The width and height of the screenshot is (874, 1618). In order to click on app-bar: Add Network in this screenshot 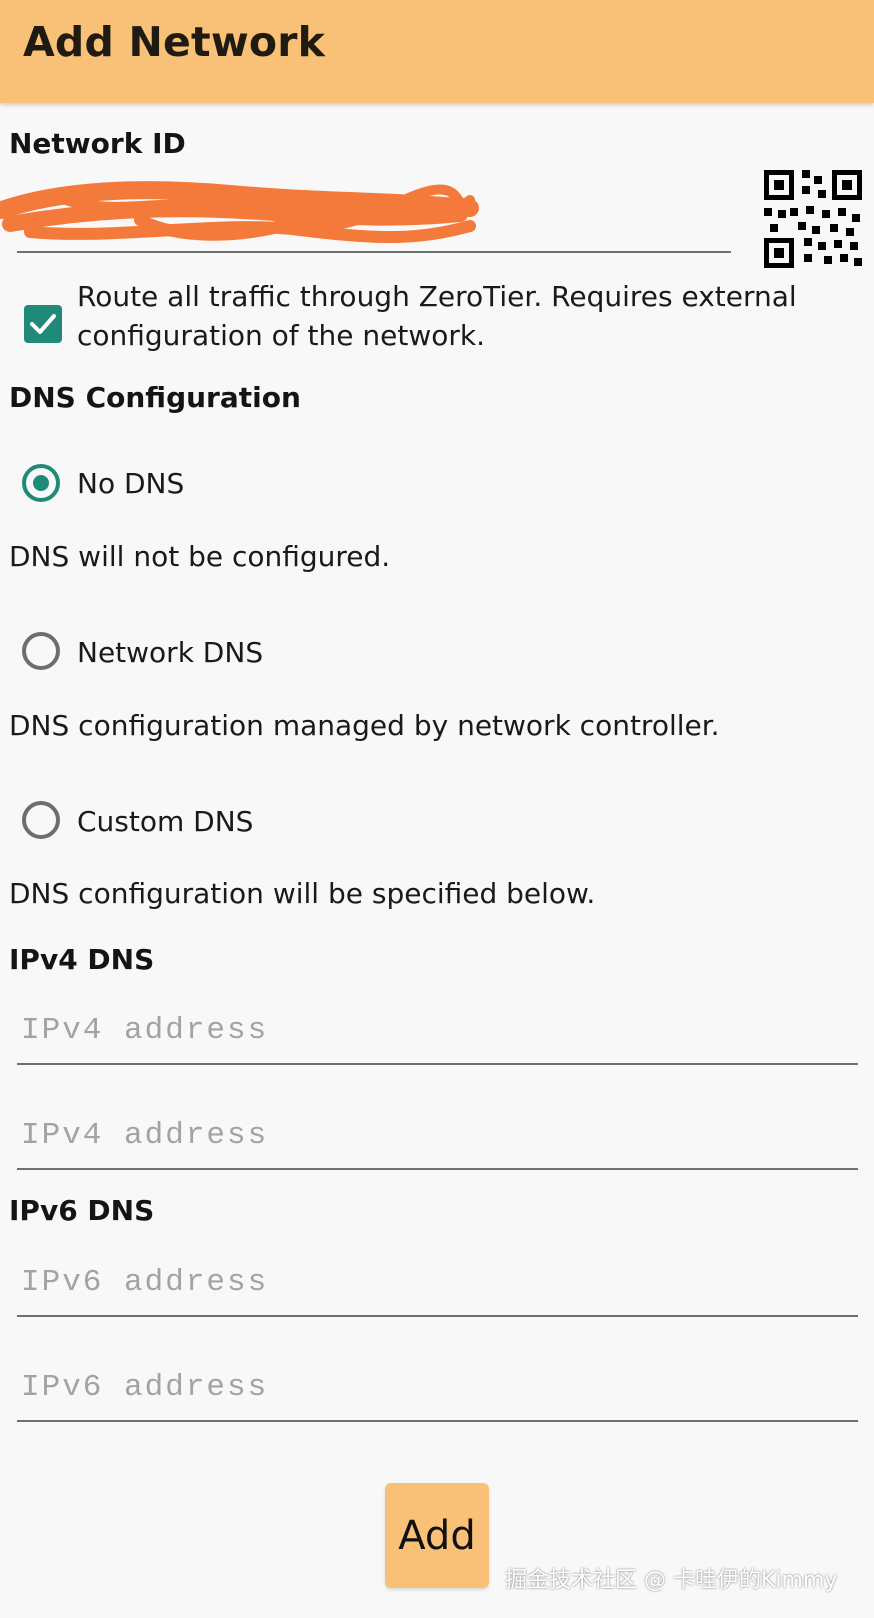, I will do `click(437, 51)`.